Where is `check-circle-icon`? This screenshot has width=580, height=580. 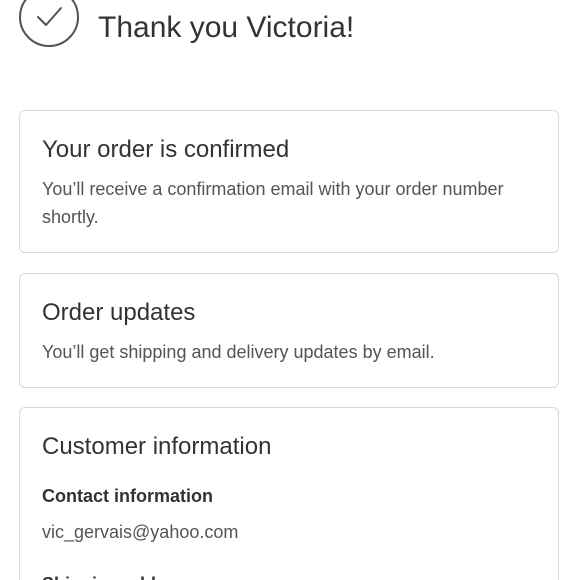 check-circle-icon is located at coordinates (49, 24).